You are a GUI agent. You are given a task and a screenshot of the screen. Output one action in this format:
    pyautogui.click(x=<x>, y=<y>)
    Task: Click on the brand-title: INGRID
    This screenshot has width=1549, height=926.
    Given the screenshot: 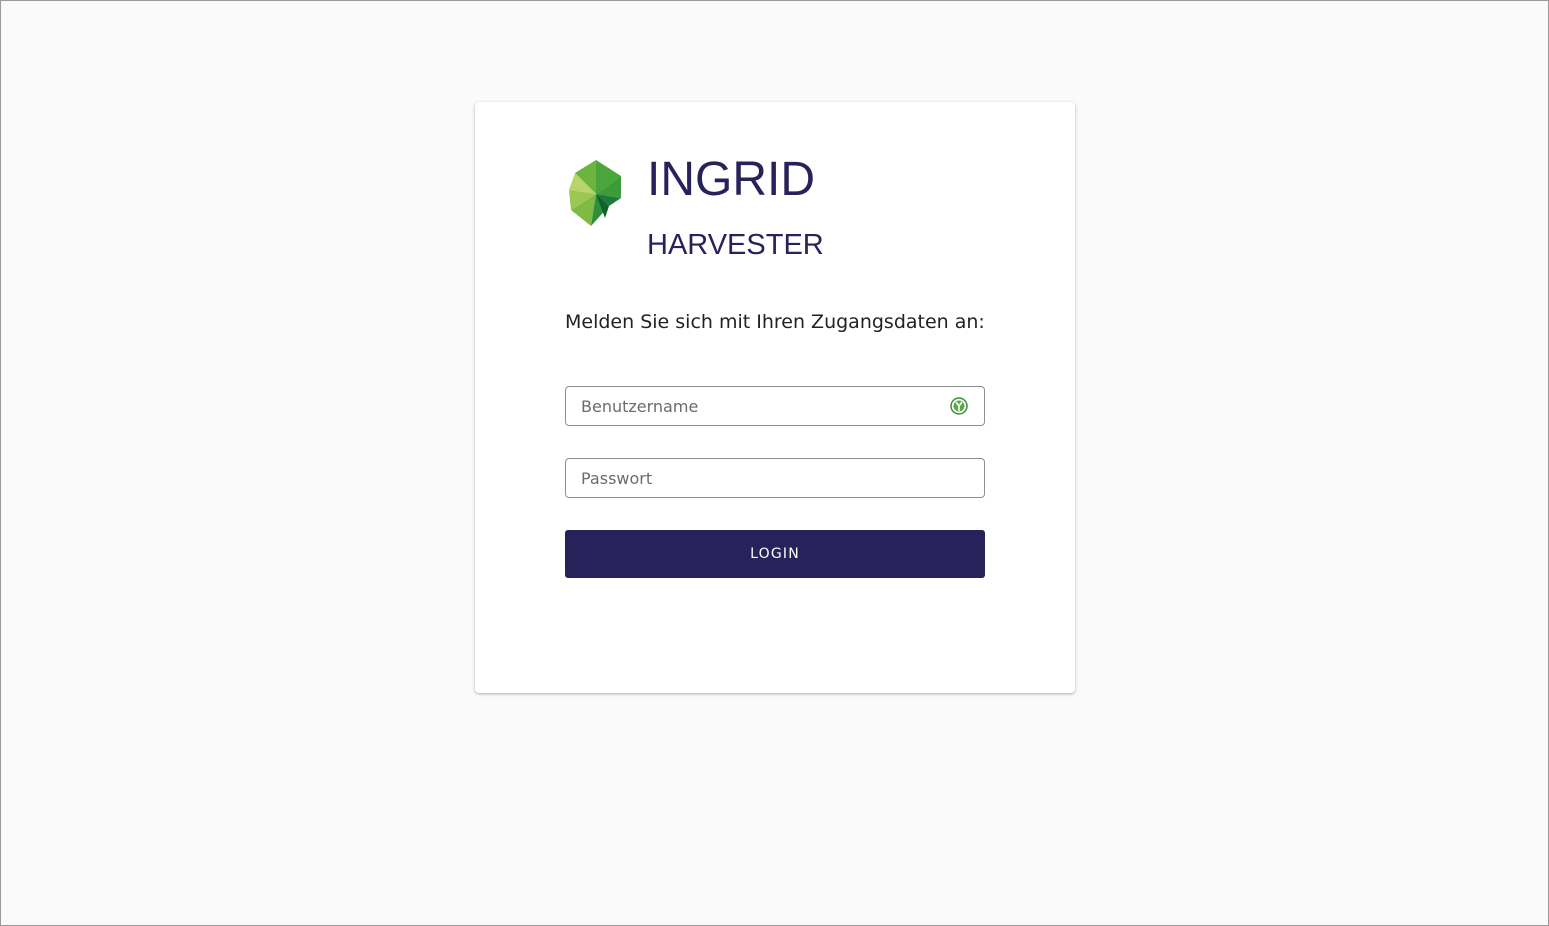 What is the action you would take?
    pyautogui.click(x=731, y=179)
    